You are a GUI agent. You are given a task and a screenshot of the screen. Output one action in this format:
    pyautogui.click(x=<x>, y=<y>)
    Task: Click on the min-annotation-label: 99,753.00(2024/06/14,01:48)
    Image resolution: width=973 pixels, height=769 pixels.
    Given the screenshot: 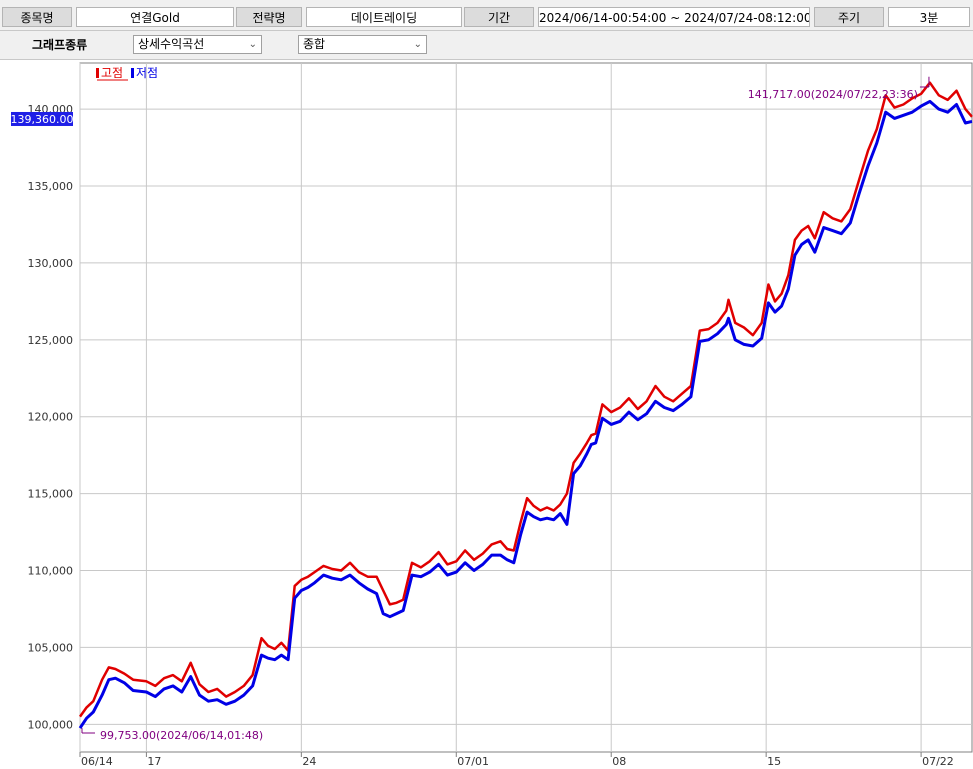 What is the action you would take?
    pyautogui.click(x=181, y=735)
    